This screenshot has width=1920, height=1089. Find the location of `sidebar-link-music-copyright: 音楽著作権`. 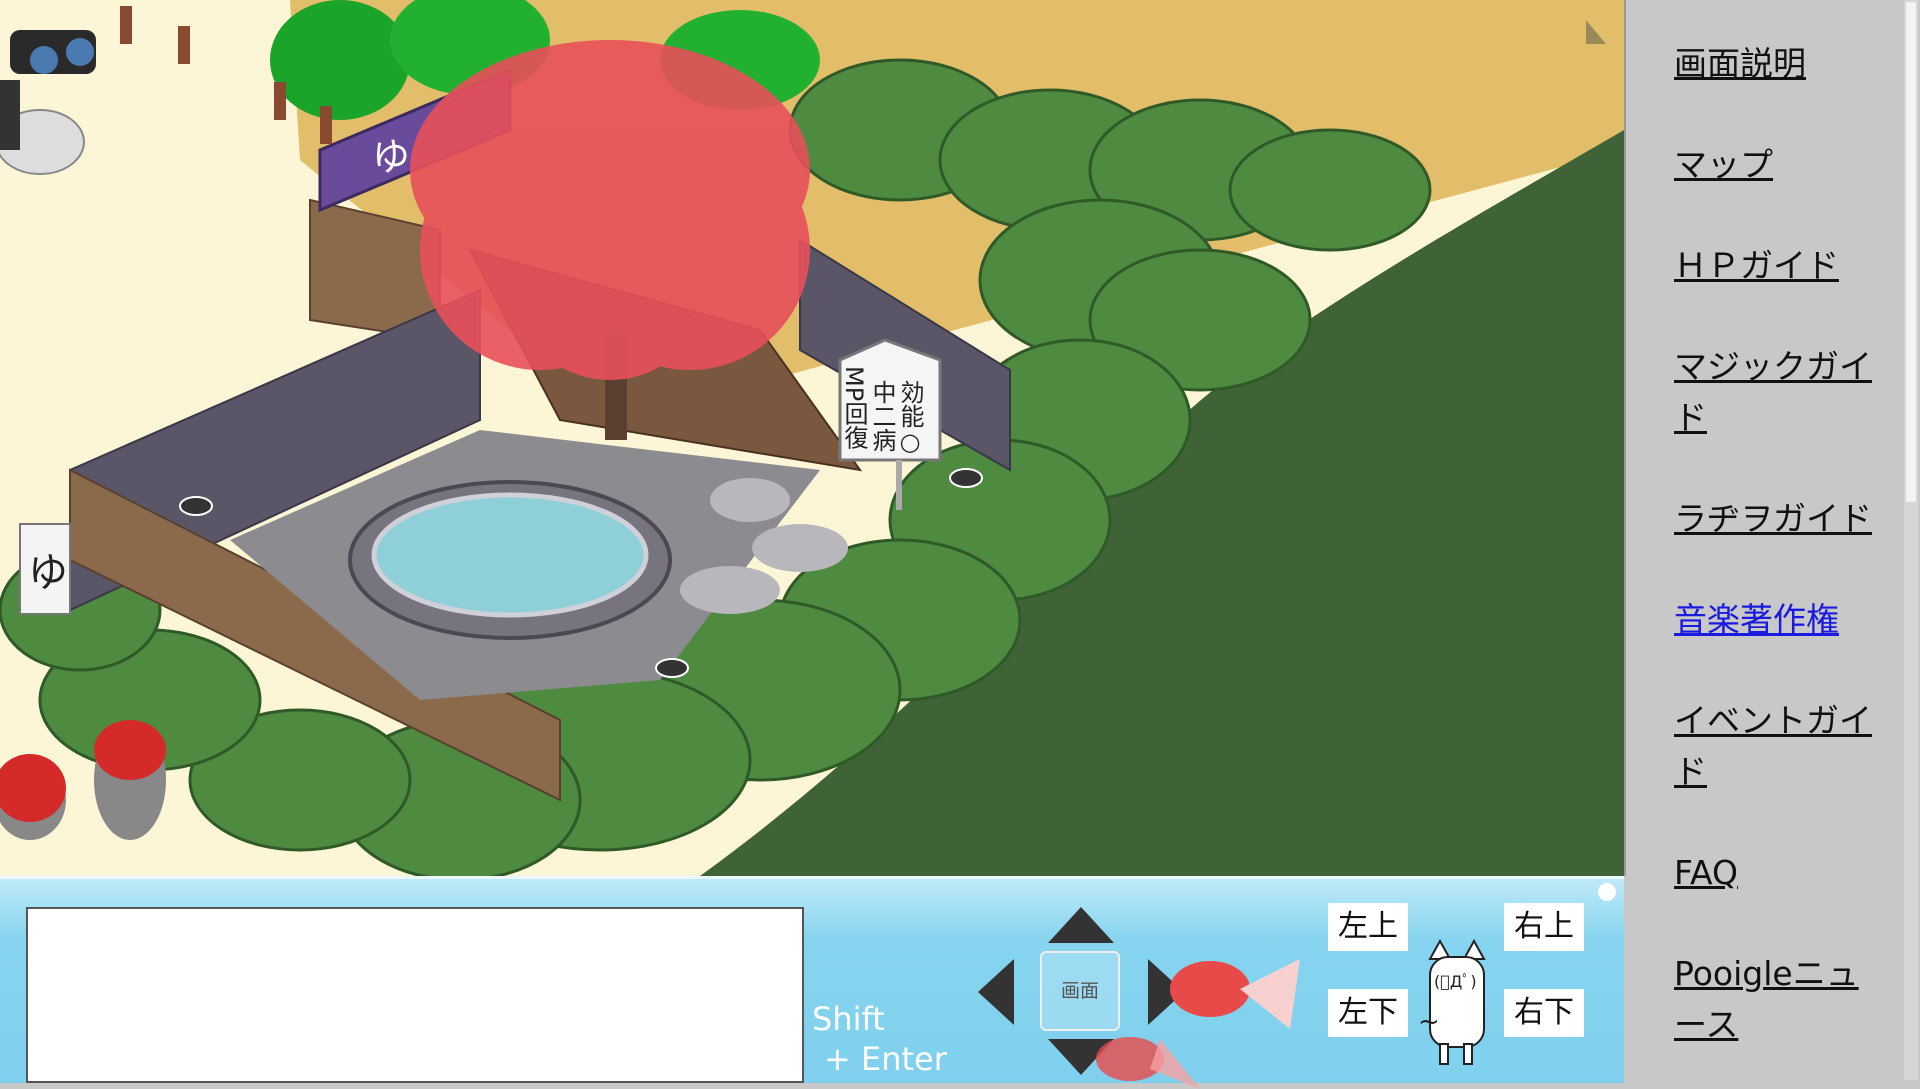

sidebar-link-music-copyright: 音楽著作権 is located at coordinates (1756, 619).